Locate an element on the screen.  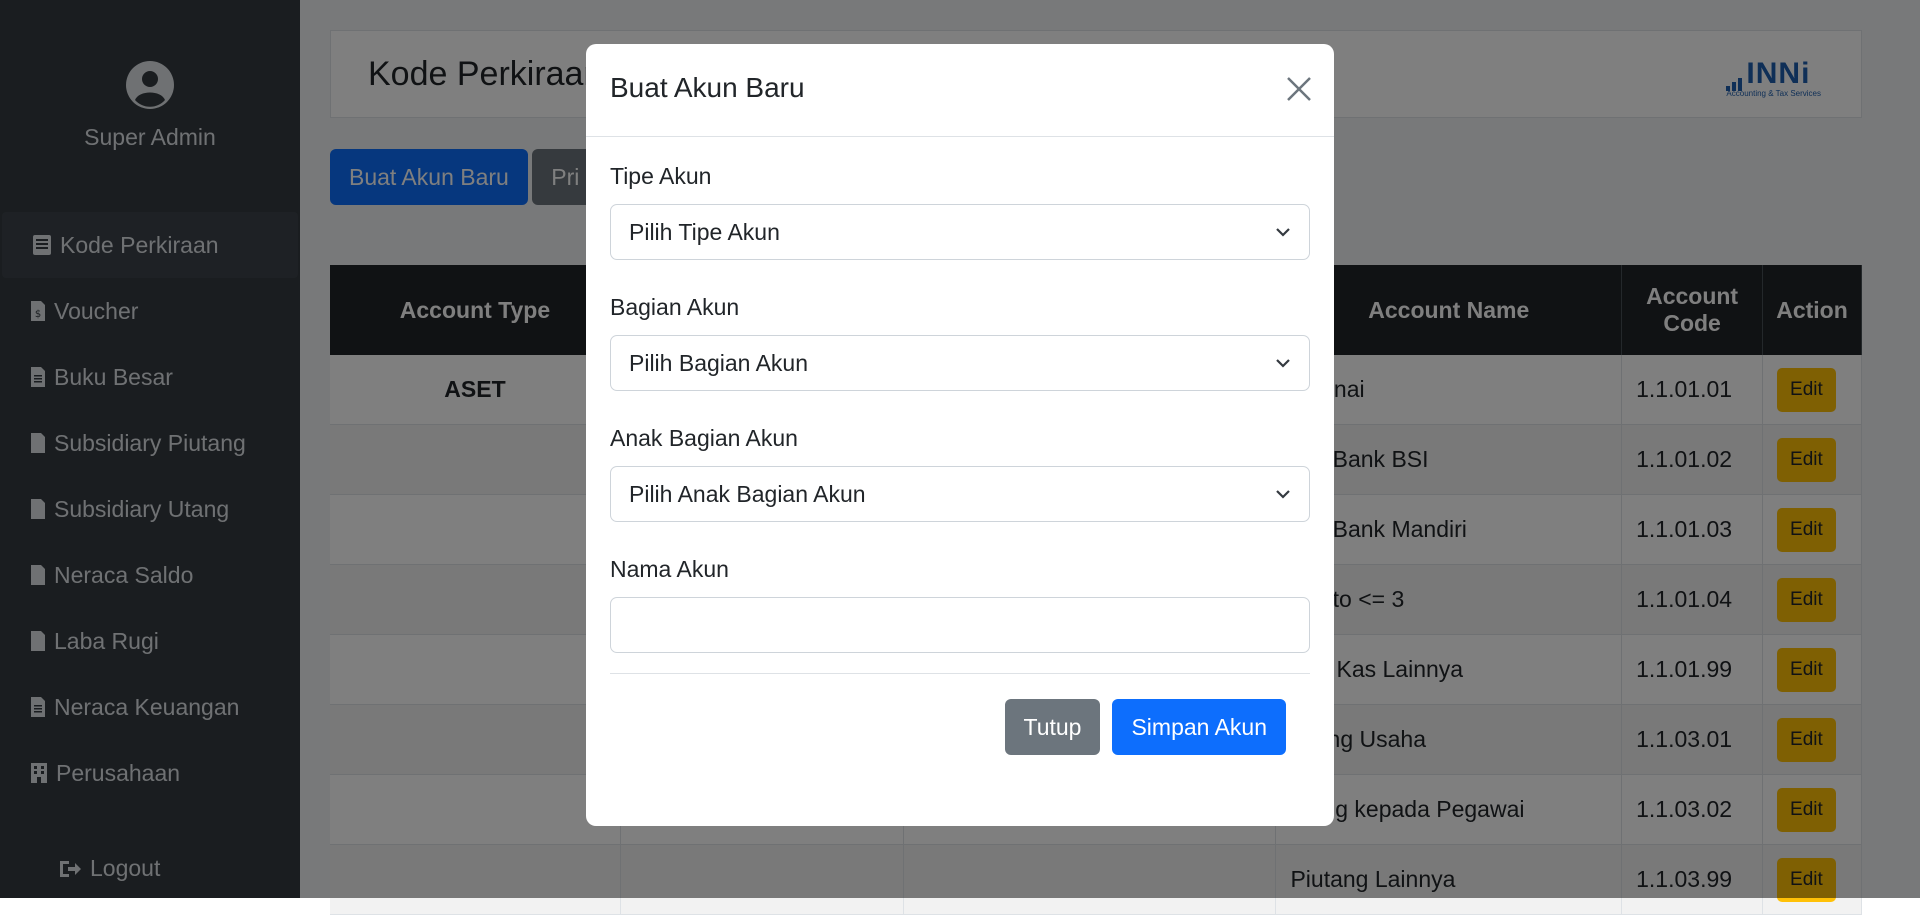
modal-divider is located at coordinates (960, 673).